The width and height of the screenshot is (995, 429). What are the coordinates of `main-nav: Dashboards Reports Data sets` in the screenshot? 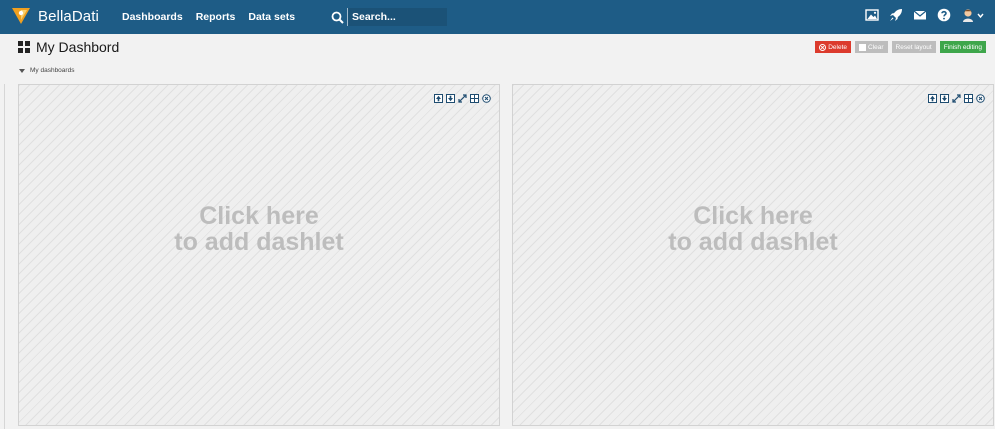 It's located at (208, 17).